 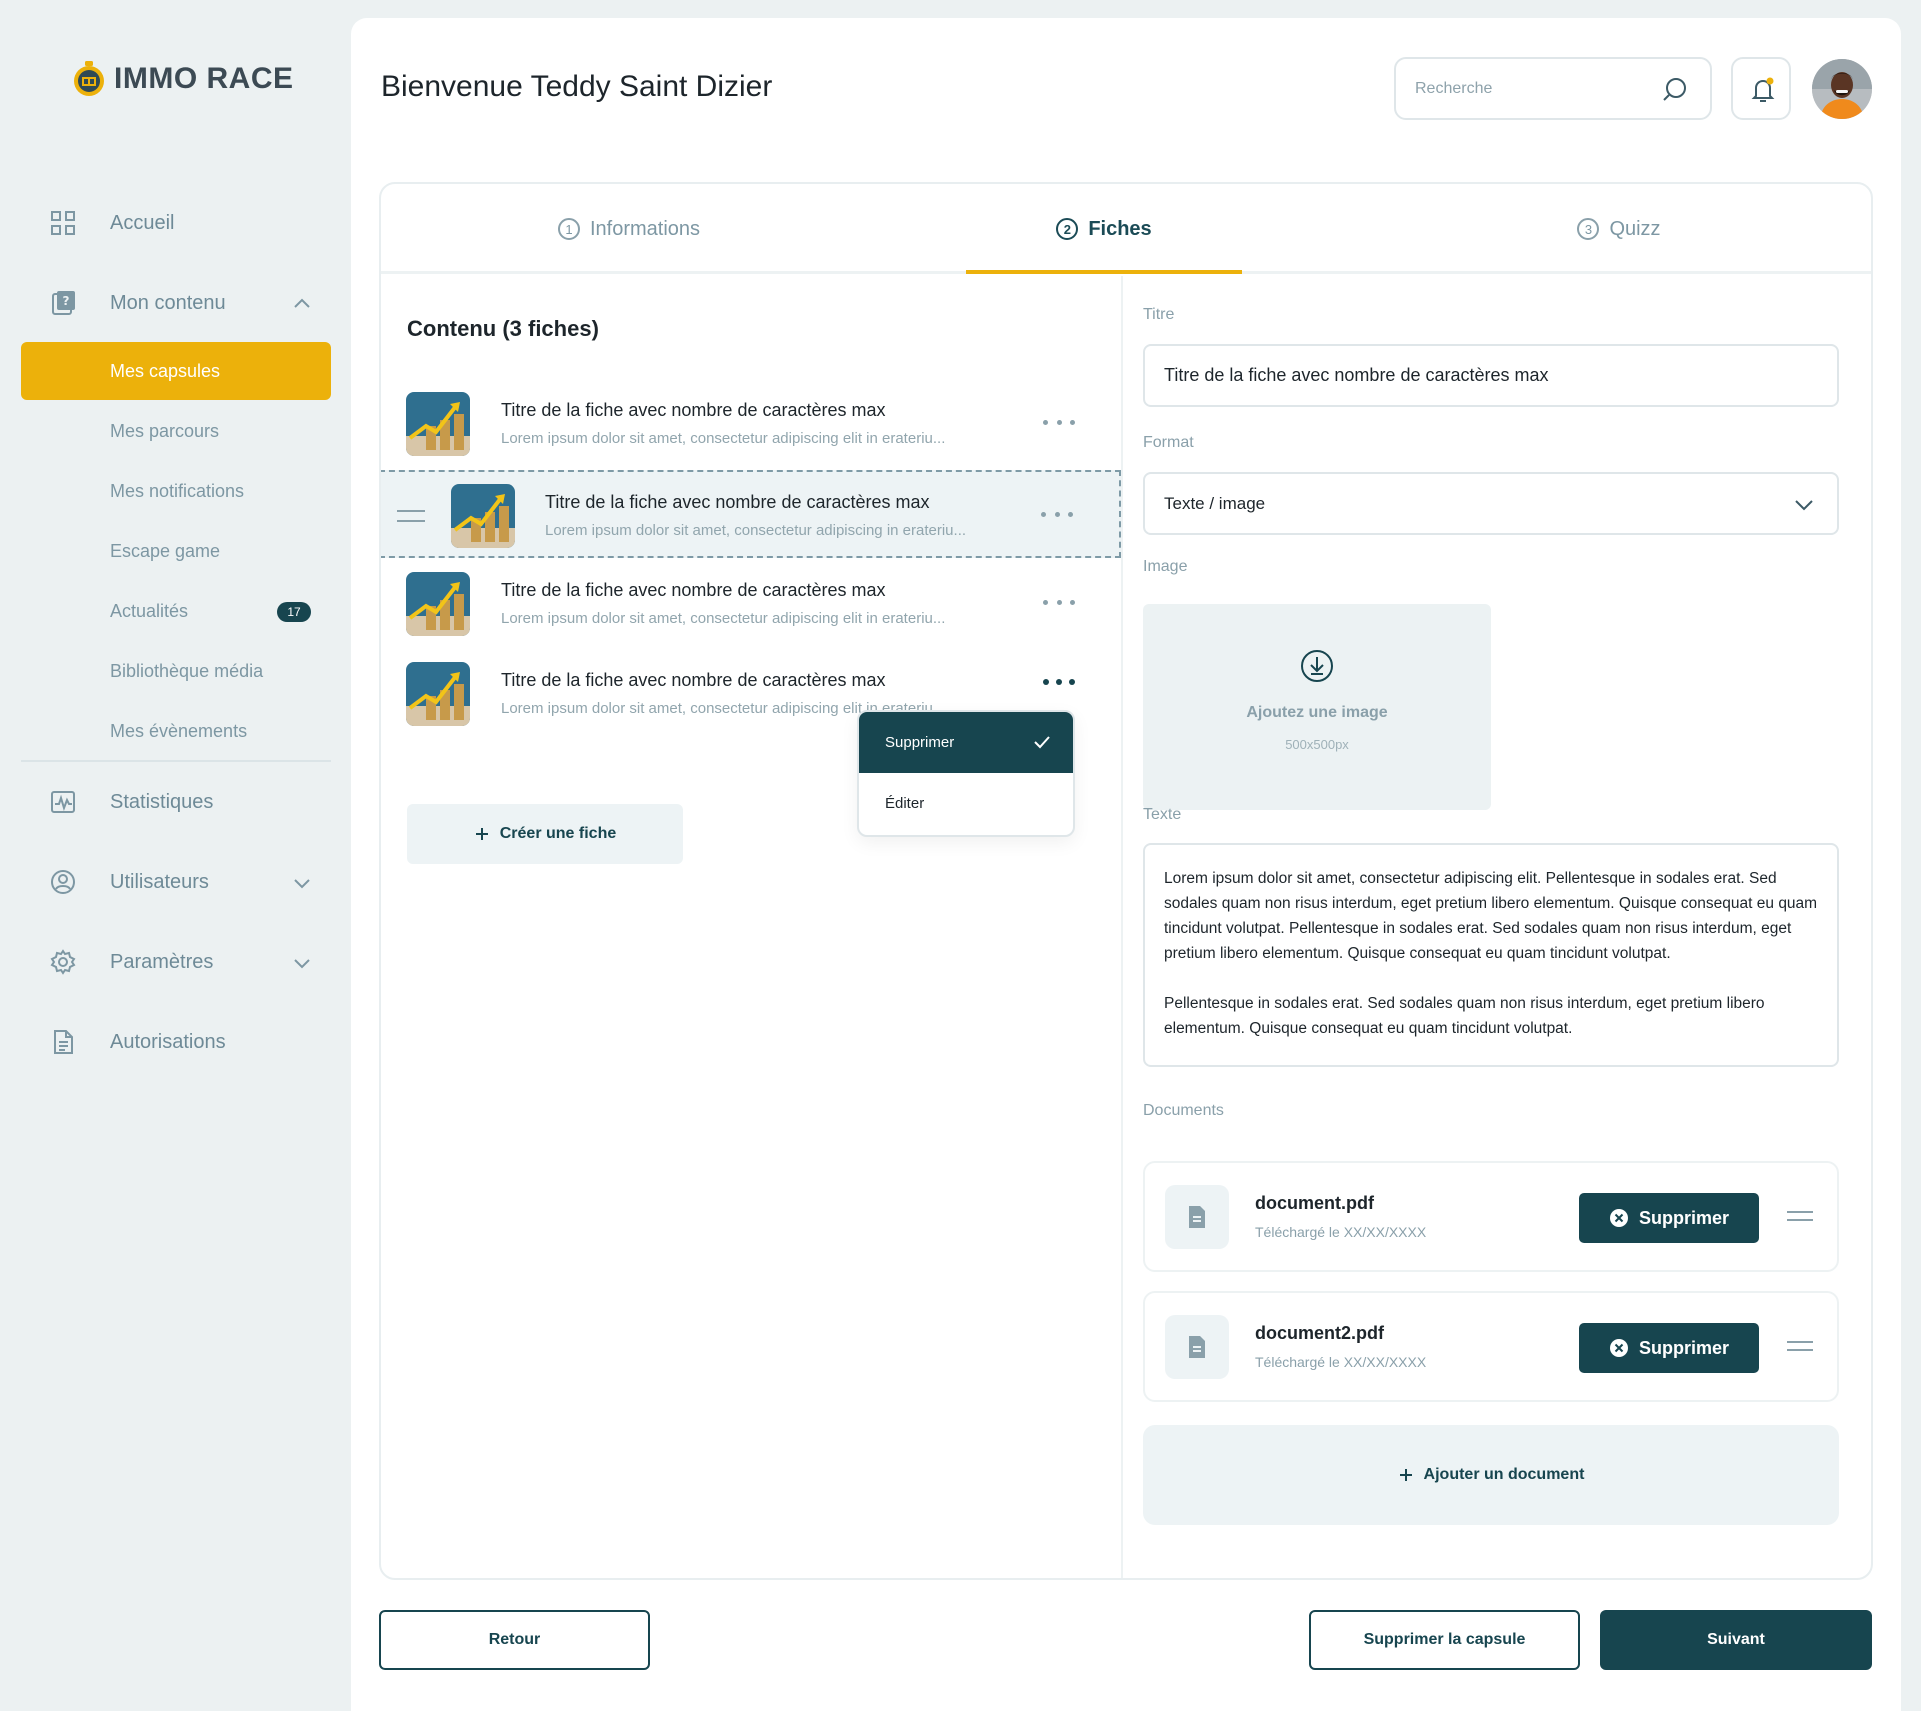 What do you see at coordinates (176, 491) in the screenshot?
I see `sidebar-item-mes-notifications: Mes notifications` at bounding box center [176, 491].